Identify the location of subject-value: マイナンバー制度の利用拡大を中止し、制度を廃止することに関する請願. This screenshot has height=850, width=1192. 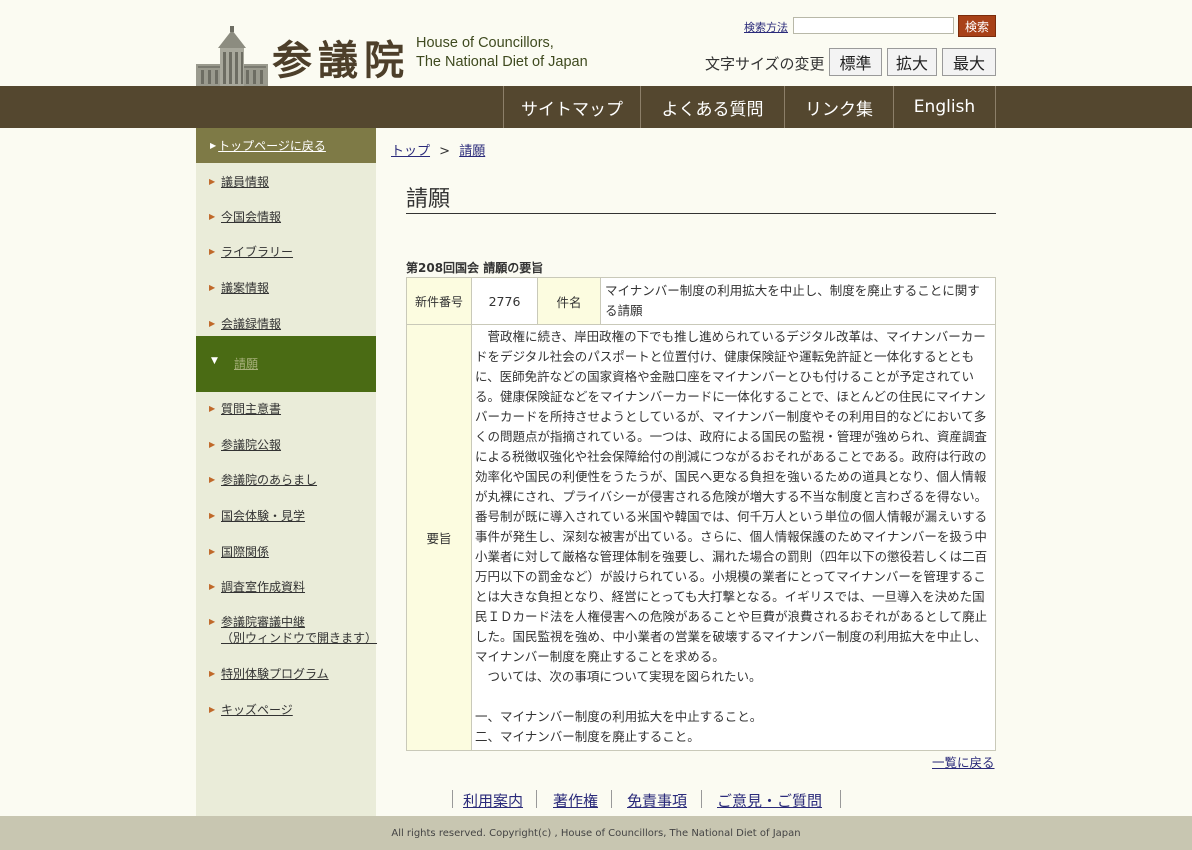
(798, 301).